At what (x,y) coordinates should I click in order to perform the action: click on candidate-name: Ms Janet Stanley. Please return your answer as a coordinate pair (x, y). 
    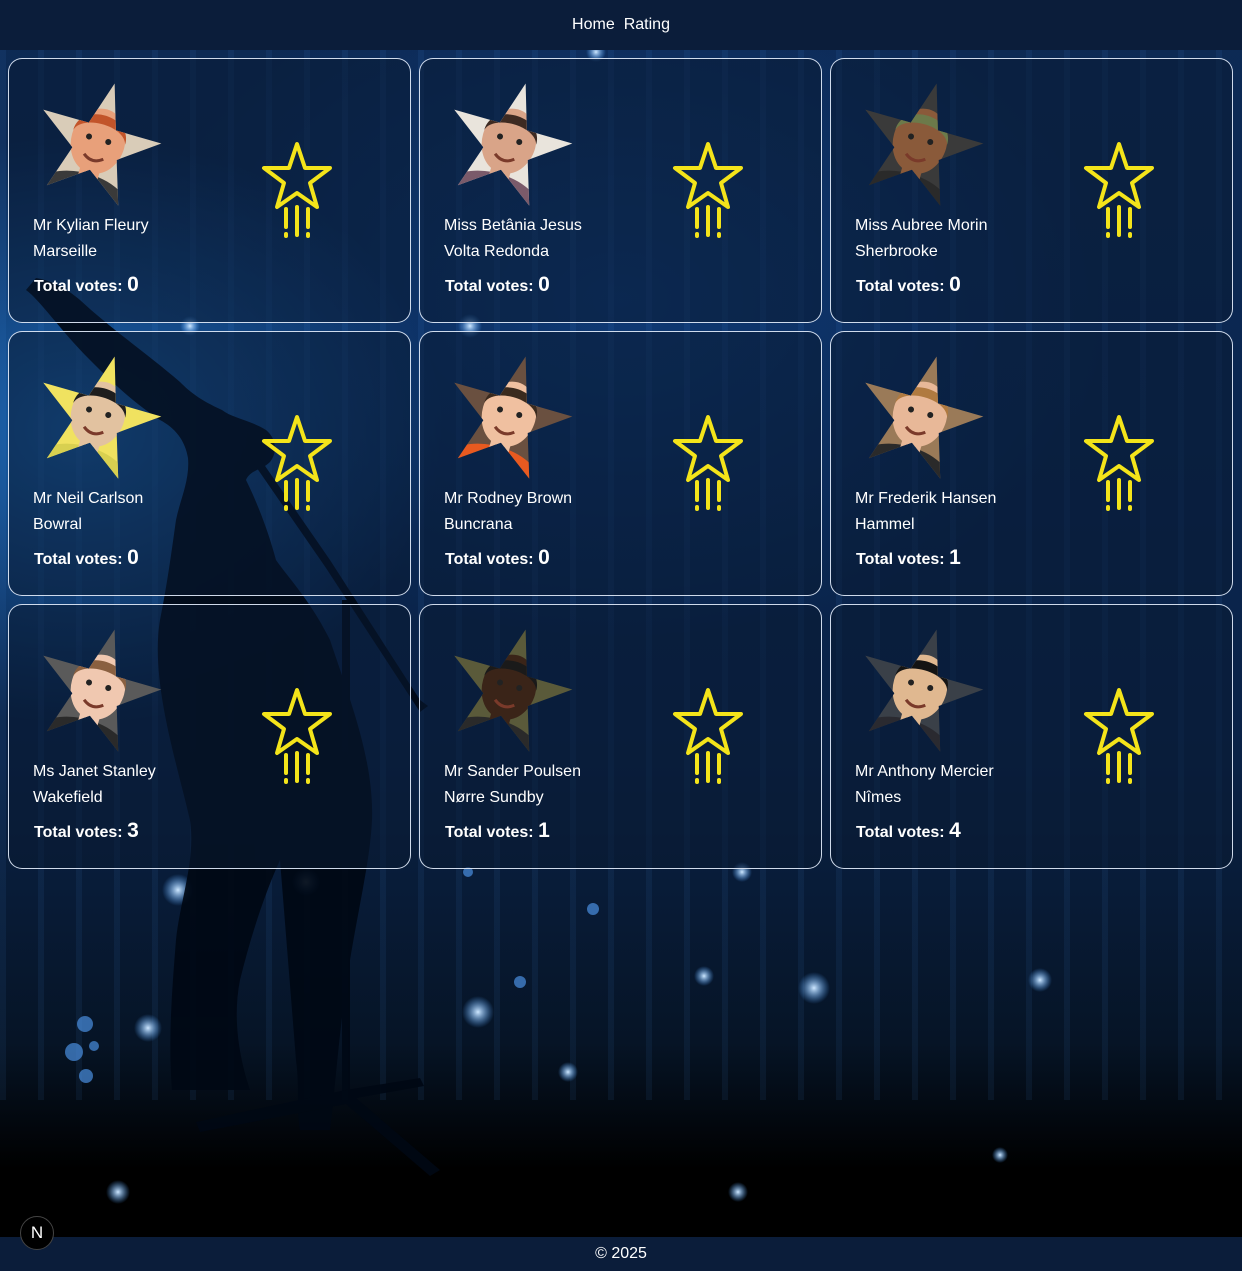
    Looking at the image, I should click on (94, 771).